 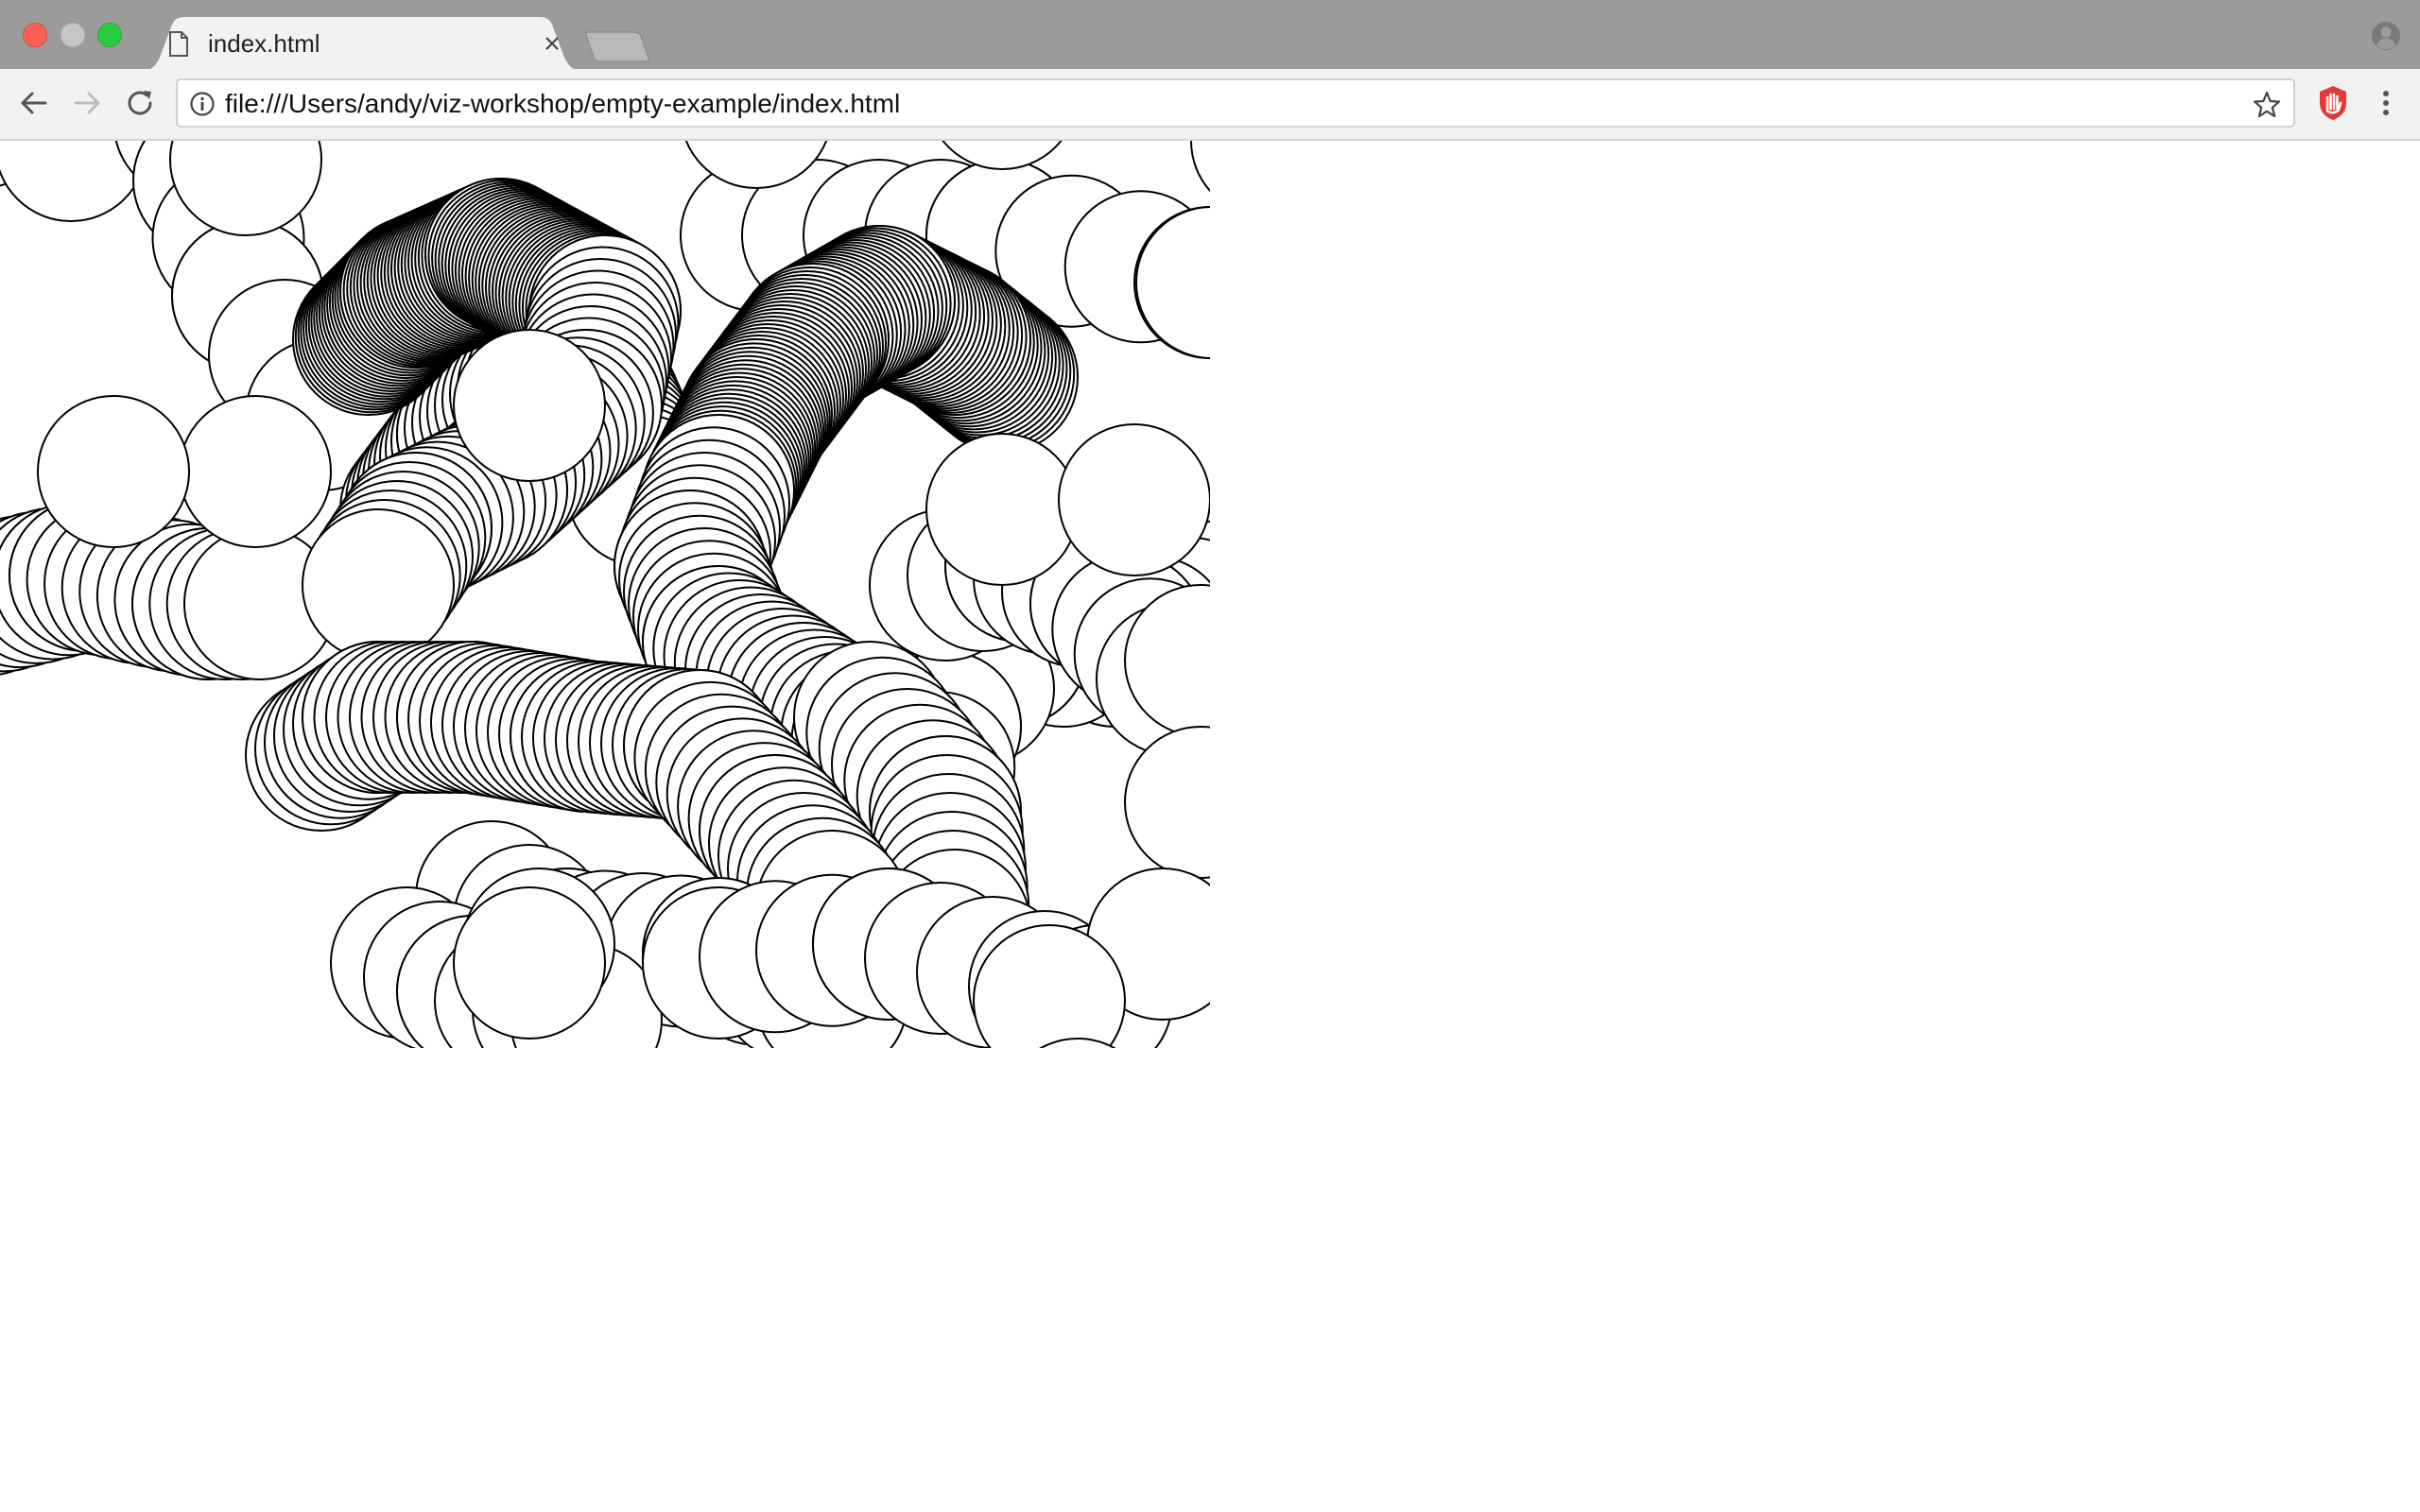 What do you see at coordinates (1210, 35) in the screenshot?
I see `browser-titlebar: index.html` at bounding box center [1210, 35].